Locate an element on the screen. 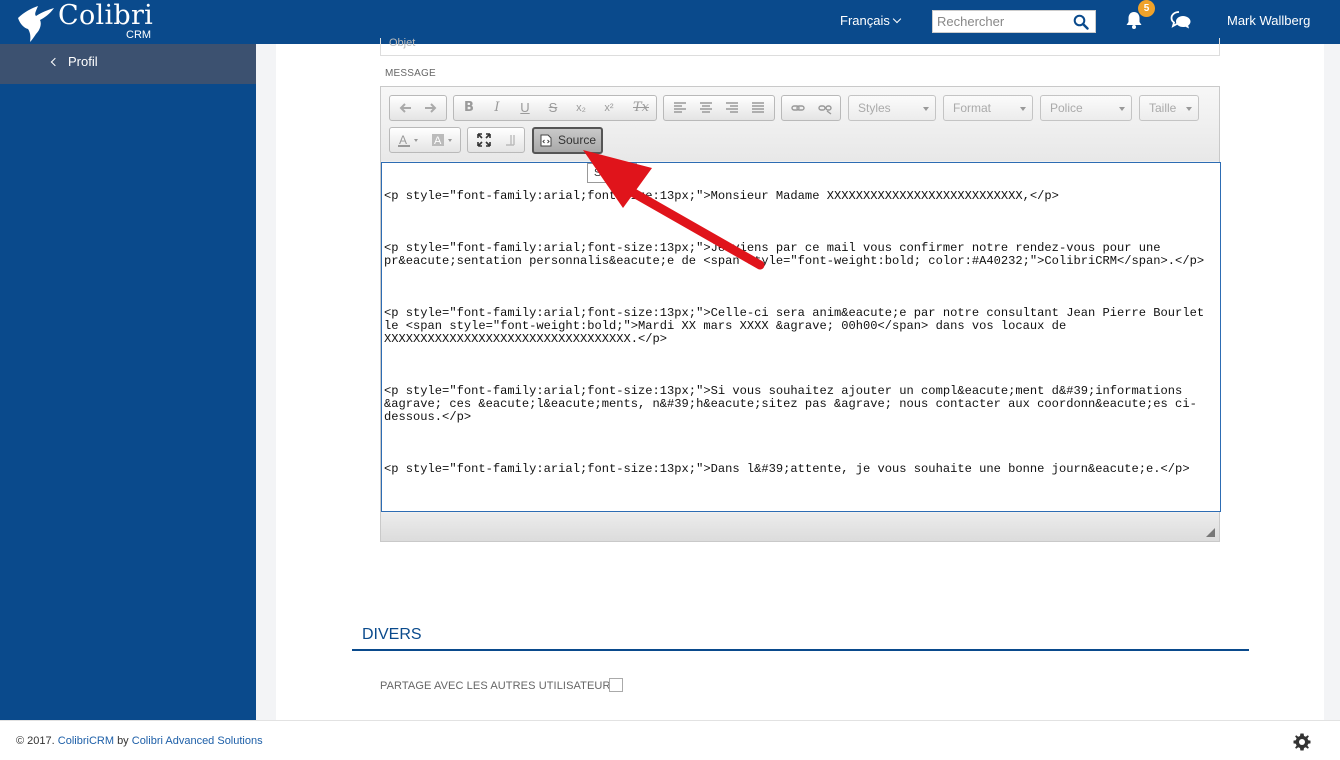 The image size is (1340, 760). tools-group is located at coordinates (496, 140).